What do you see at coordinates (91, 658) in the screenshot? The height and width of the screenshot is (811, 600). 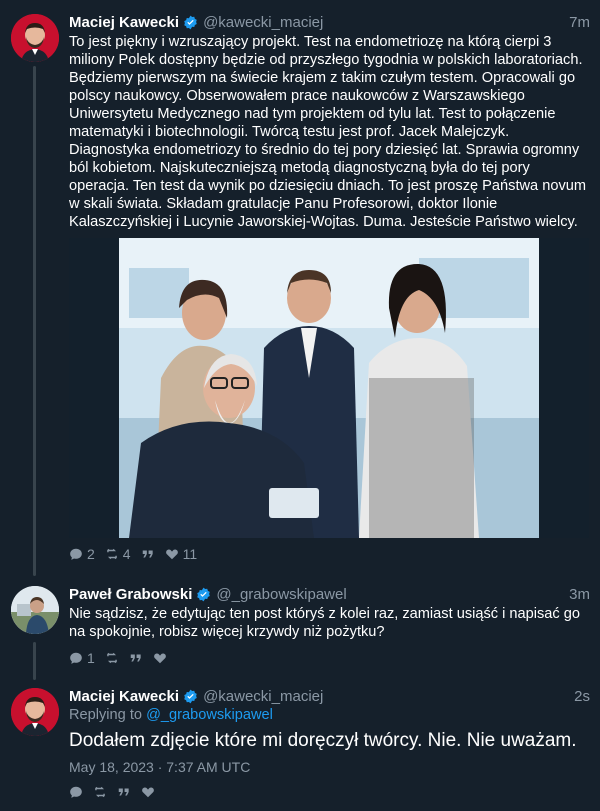 I see `reply-count: 1` at bounding box center [91, 658].